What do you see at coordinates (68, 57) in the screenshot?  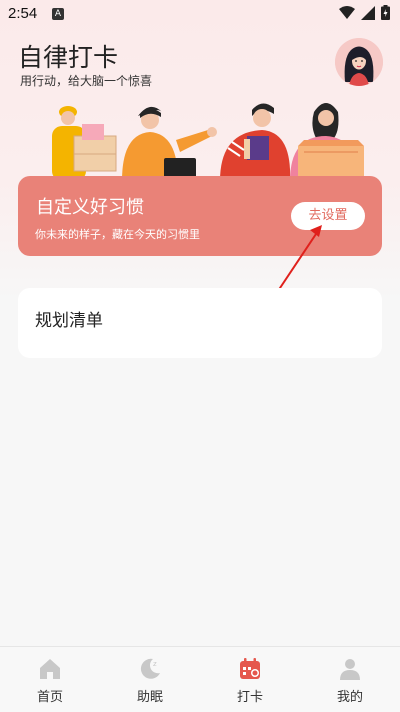 I see `page-title: 自律打卡` at bounding box center [68, 57].